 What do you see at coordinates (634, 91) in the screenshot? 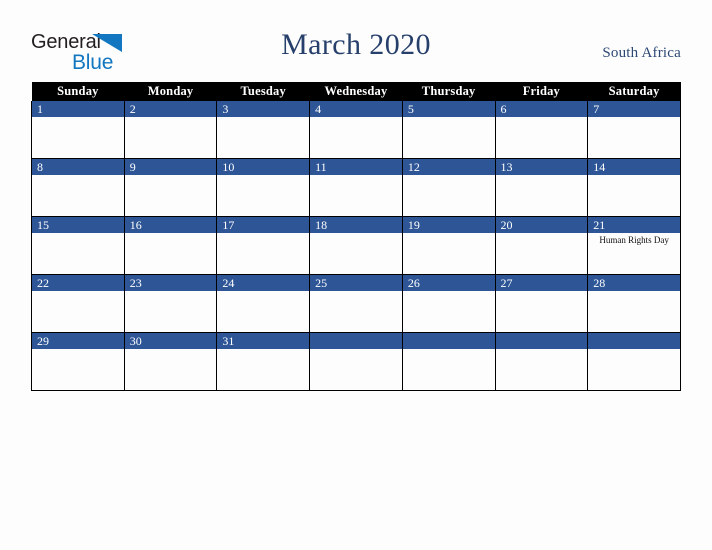
I see `weekday-header-saturday: Saturday` at bounding box center [634, 91].